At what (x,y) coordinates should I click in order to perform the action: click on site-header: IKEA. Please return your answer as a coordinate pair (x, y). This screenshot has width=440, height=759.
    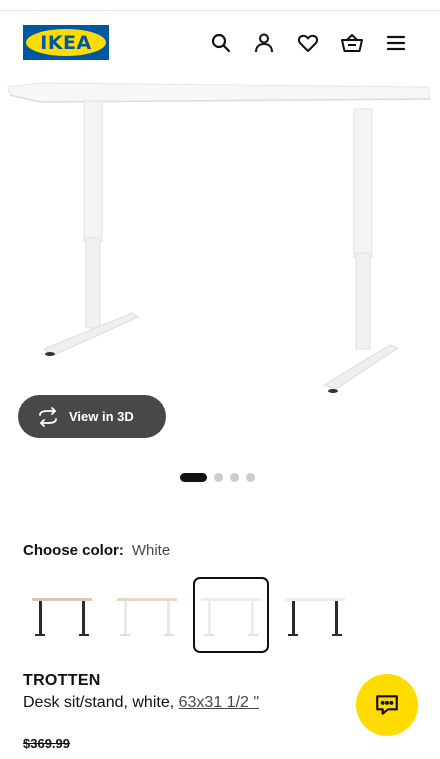
    Looking at the image, I should click on (220, 42).